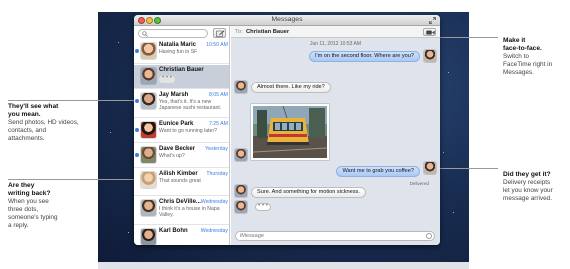 The image size is (570, 269). I want to click on compose-icon, so click(220, 33).